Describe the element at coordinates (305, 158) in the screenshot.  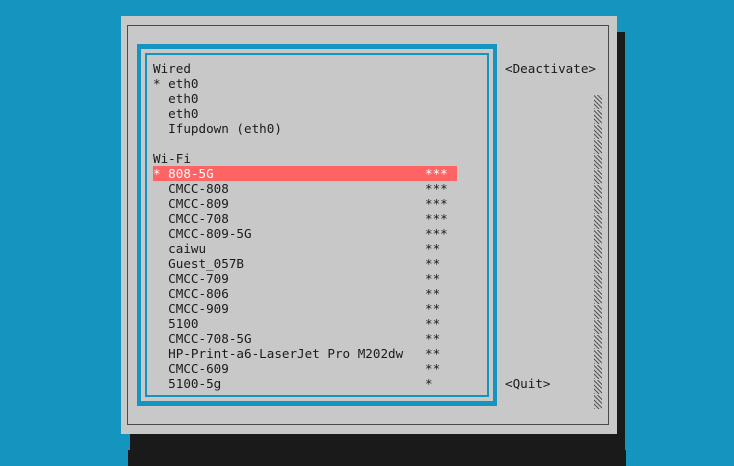
I see `section-header-wifi: Wi-Fi` at that location.